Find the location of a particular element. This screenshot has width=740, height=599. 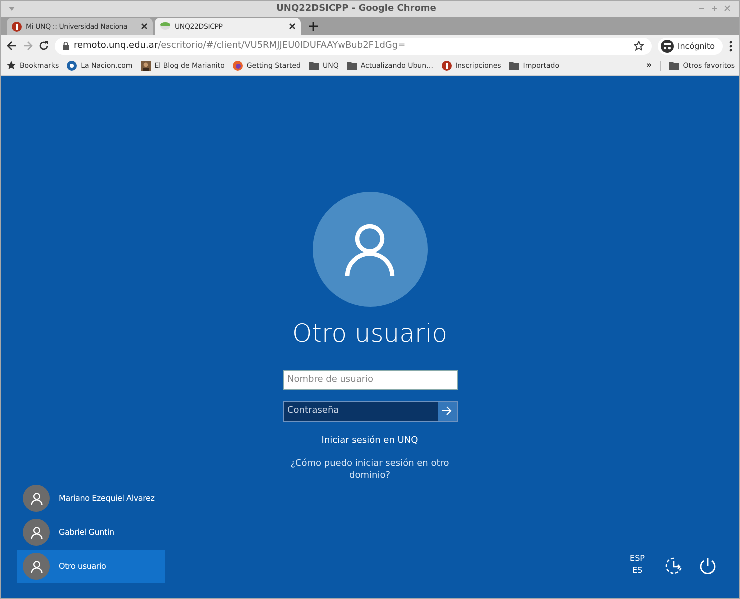

incognito-button: Incógnito is located at coordinates (690, 46).